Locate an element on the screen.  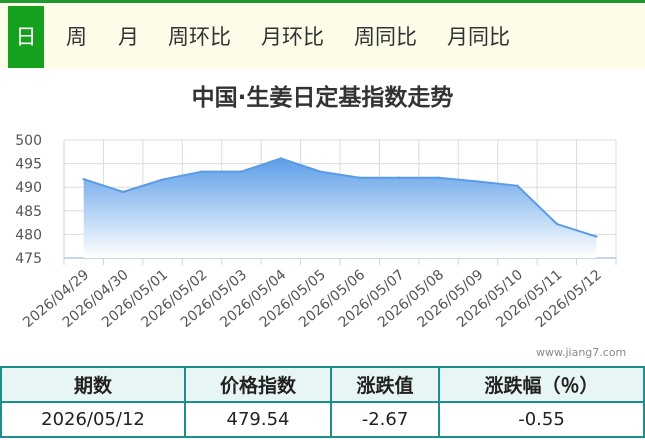
y-tick-label: 490 is located at coordinates (28, 188).